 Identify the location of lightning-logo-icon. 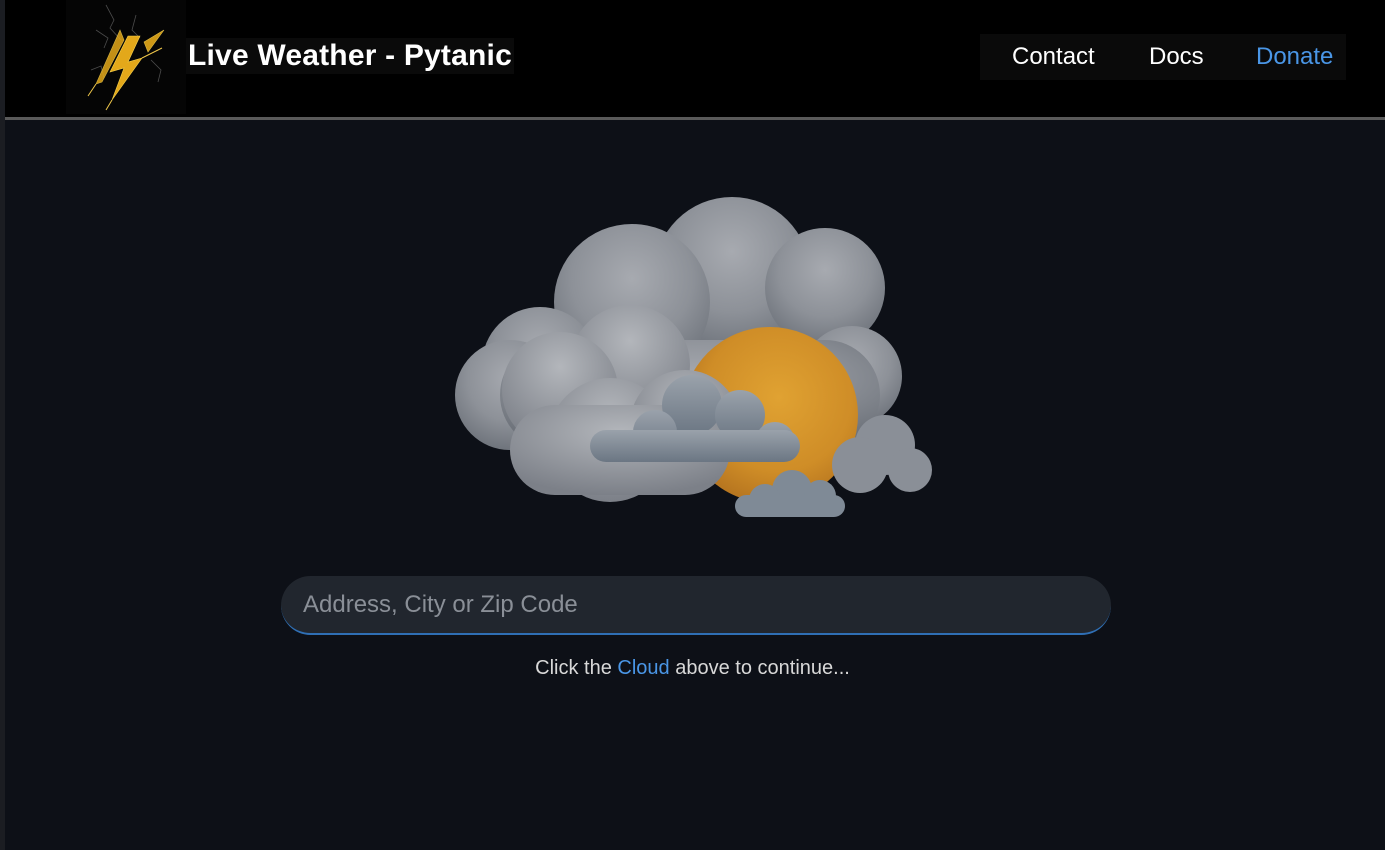
(126, 57).